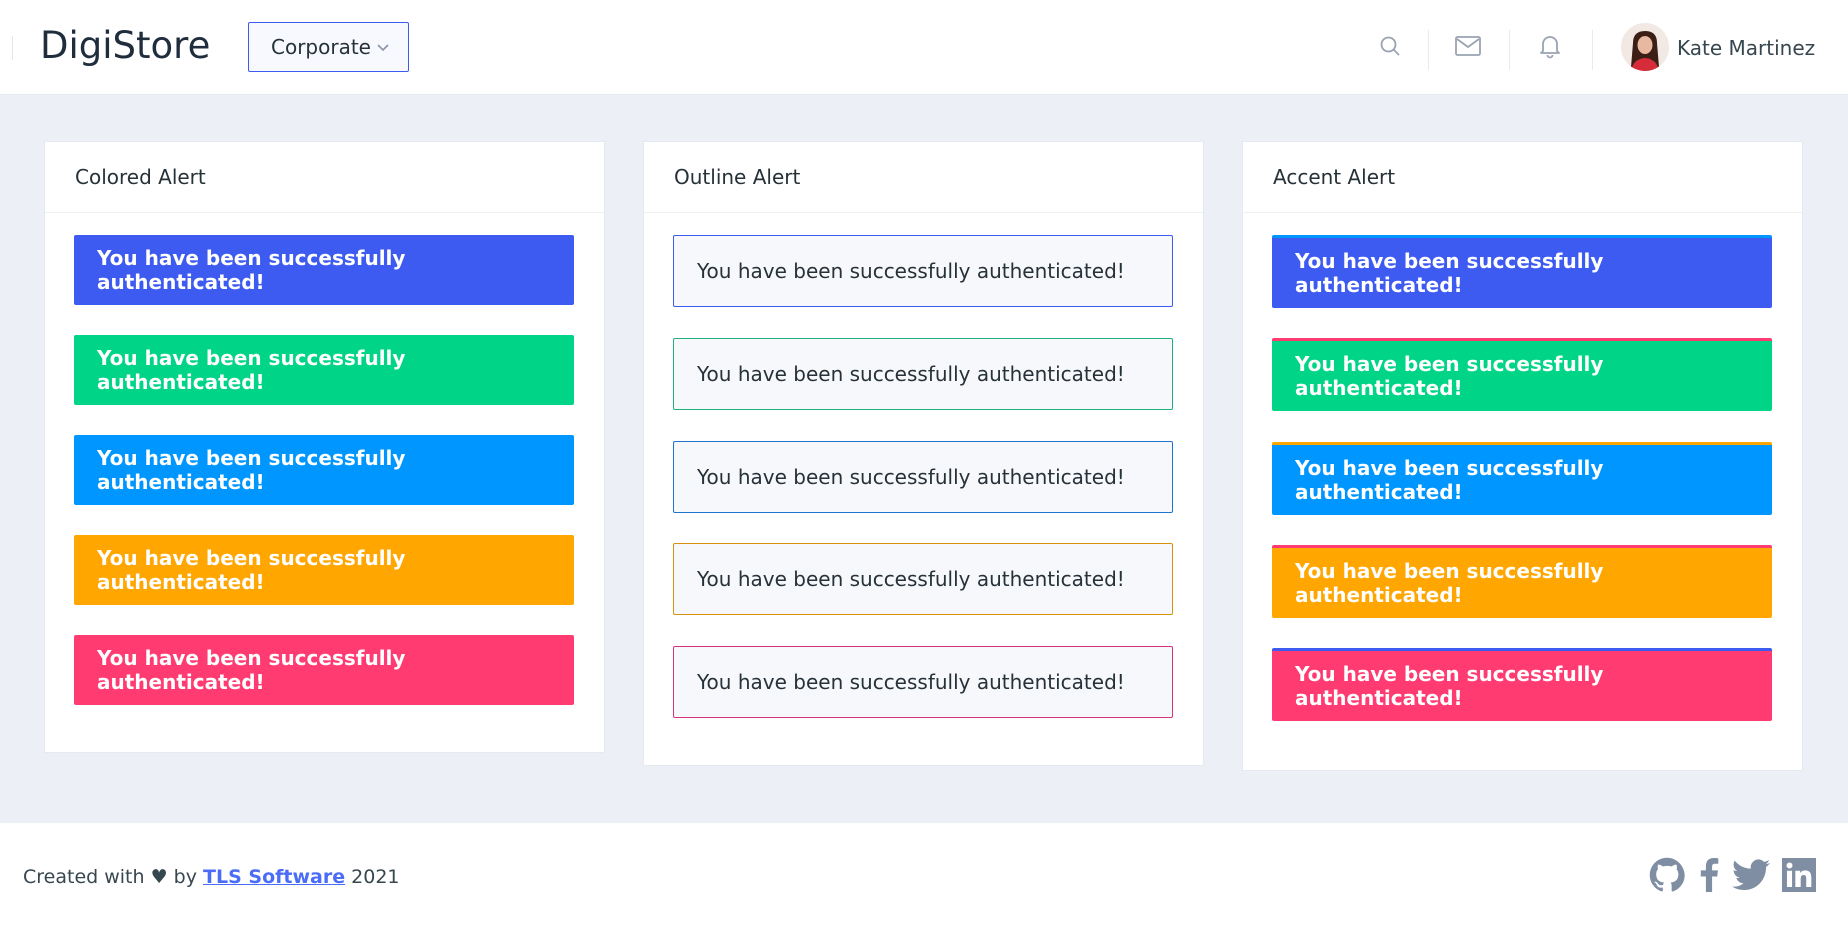 The image size is (1848, 930). What do you see at coordinates (923, 177) in the screenshot?
I see `card-title: Outline Alert` at bounding box center [923, 177].